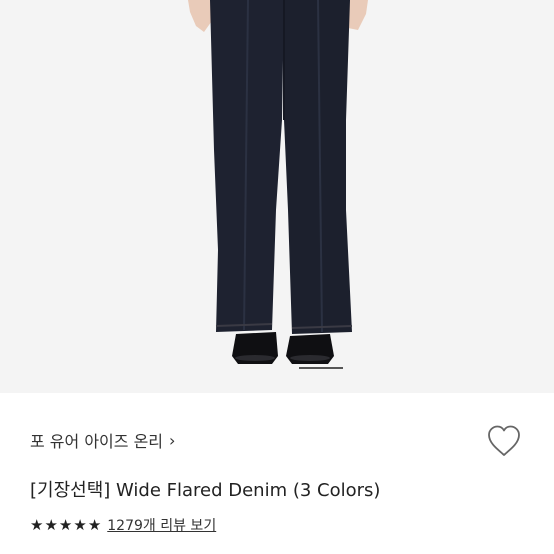  What do you see at coordinates (205, 490) in the screenshot?
I see `product-title: [기장선택] Wide Flared Denim (3 Colors)` at bounding box center [205, 490].